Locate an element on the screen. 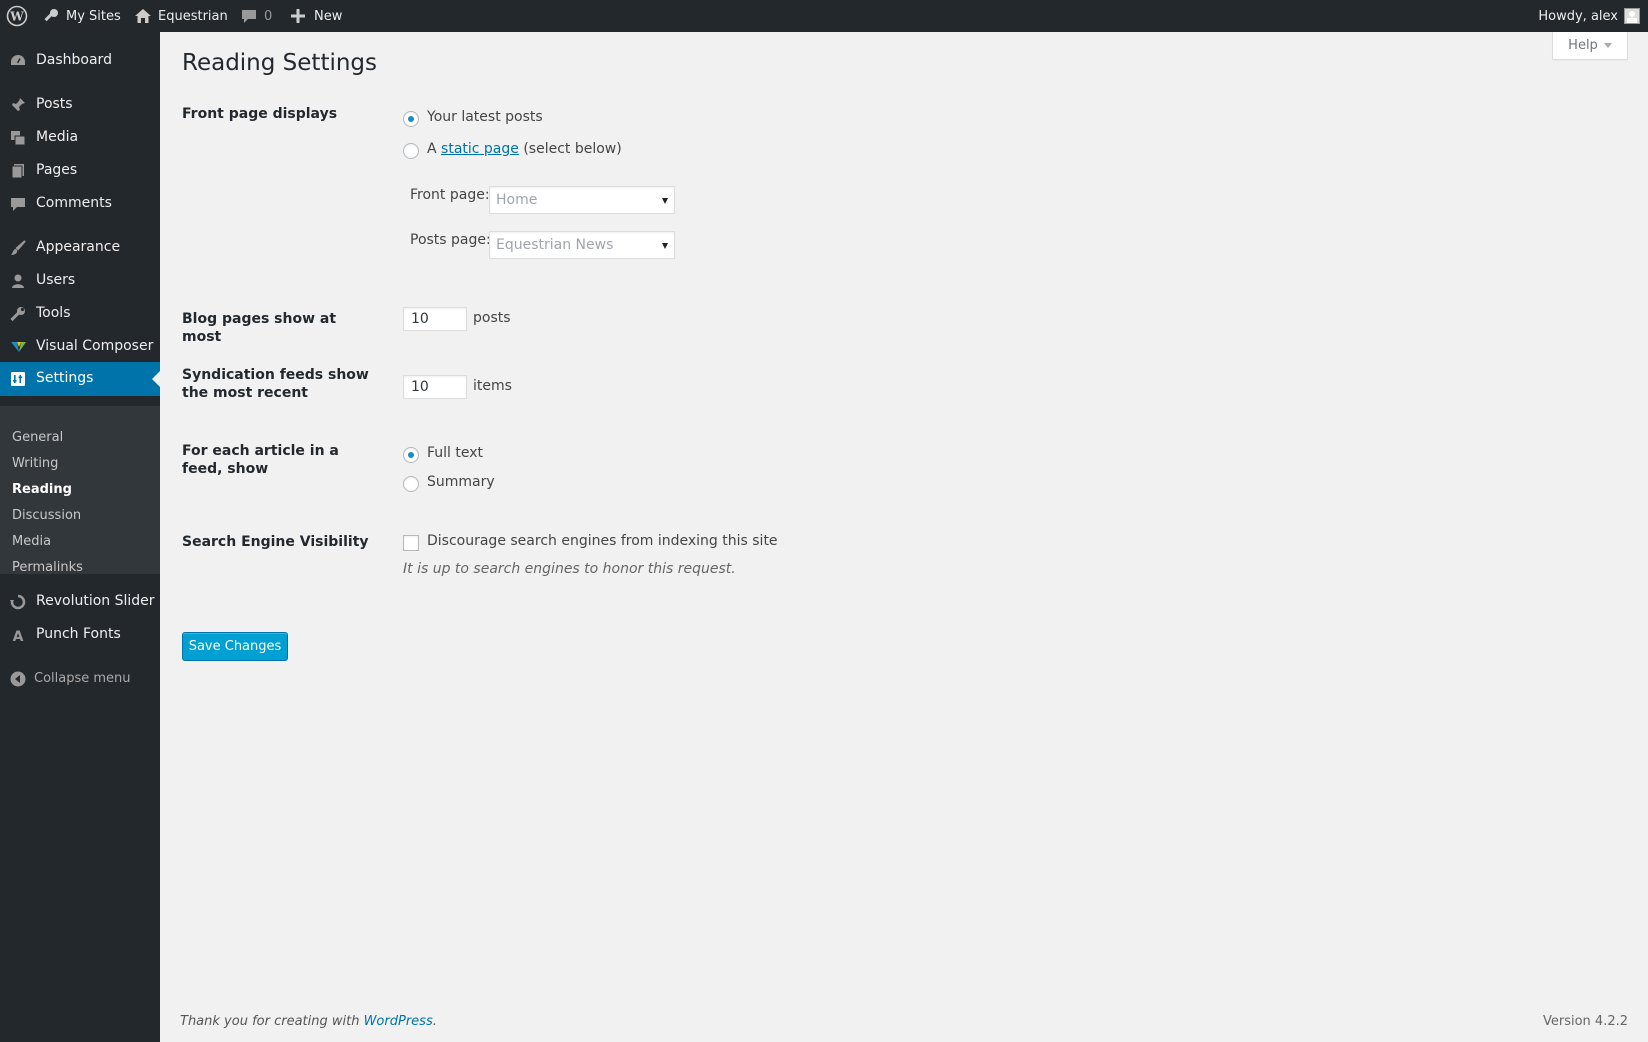  sidebar-item-label: Appearance is located at coordinates (78, 247).